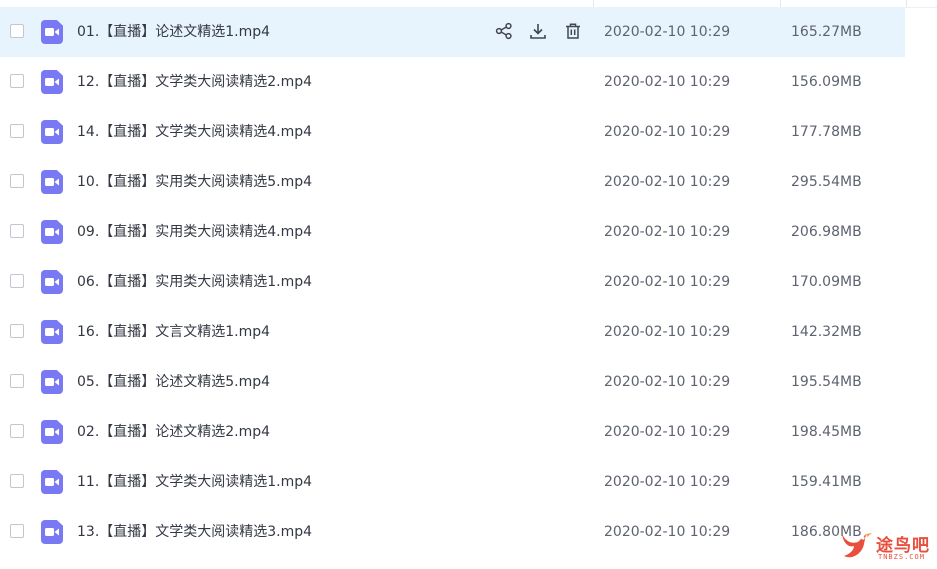 This screenshot has height=569, width=937. What do you see at coordinates (826, 282) in the screenshot?
I see `file-size: 170.09MB` at bounding box center [826, 282].